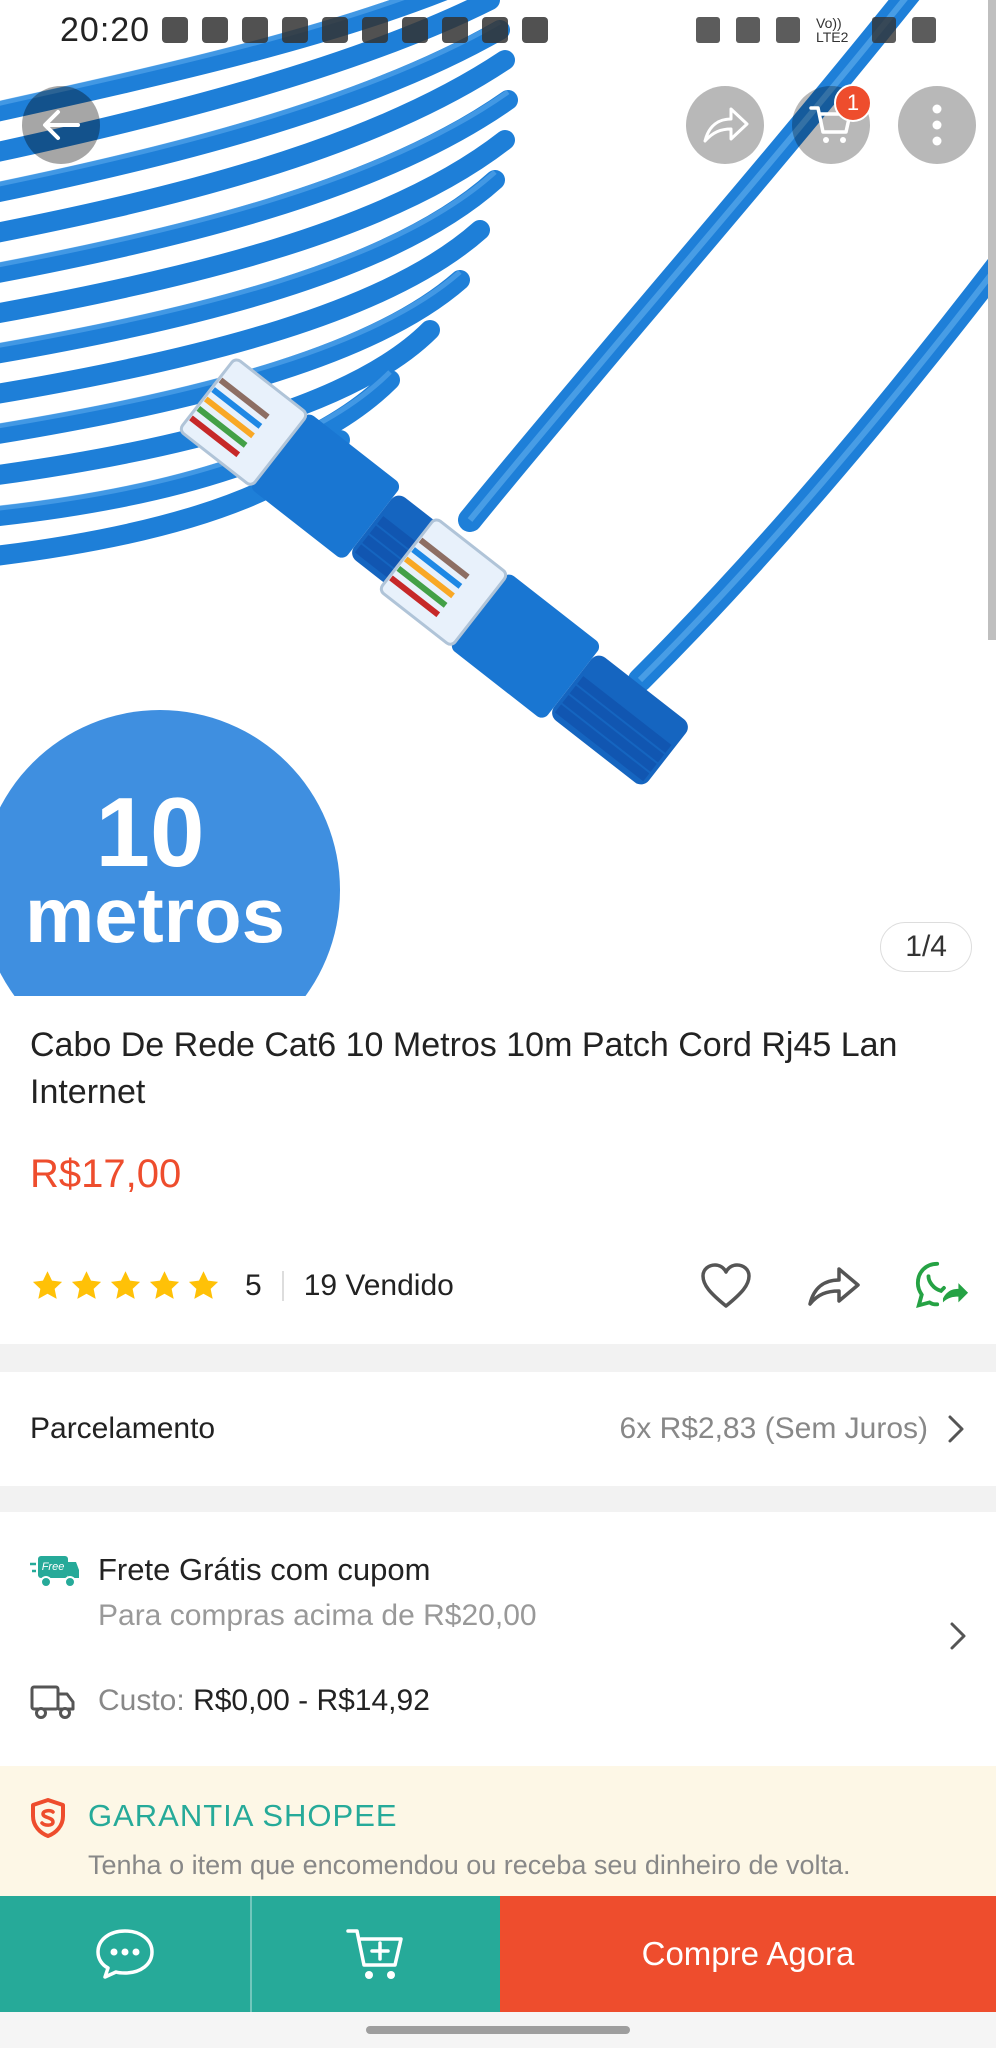 The height and width of the screenshot is (2048, 996). I want to click on shipping-cost-label: Custo:, so click(141, 1700).